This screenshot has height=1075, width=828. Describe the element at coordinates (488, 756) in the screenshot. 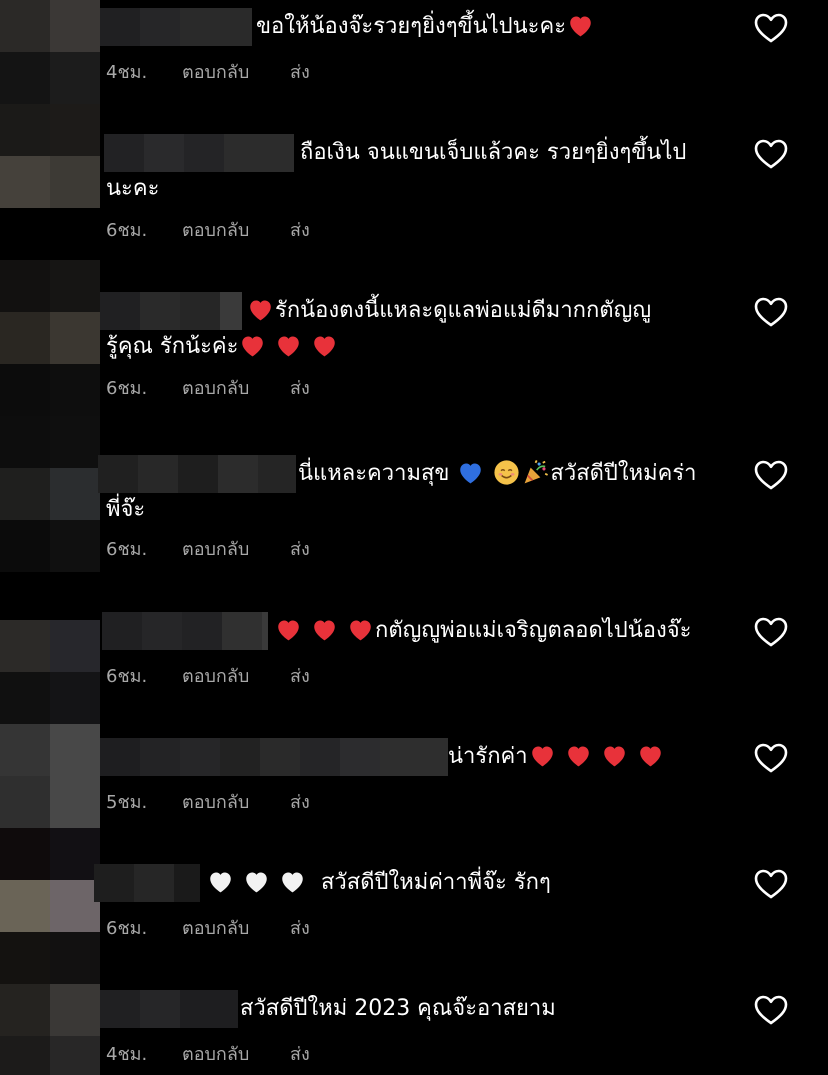

I see `comment-text: น่ารักค่า` at that location.